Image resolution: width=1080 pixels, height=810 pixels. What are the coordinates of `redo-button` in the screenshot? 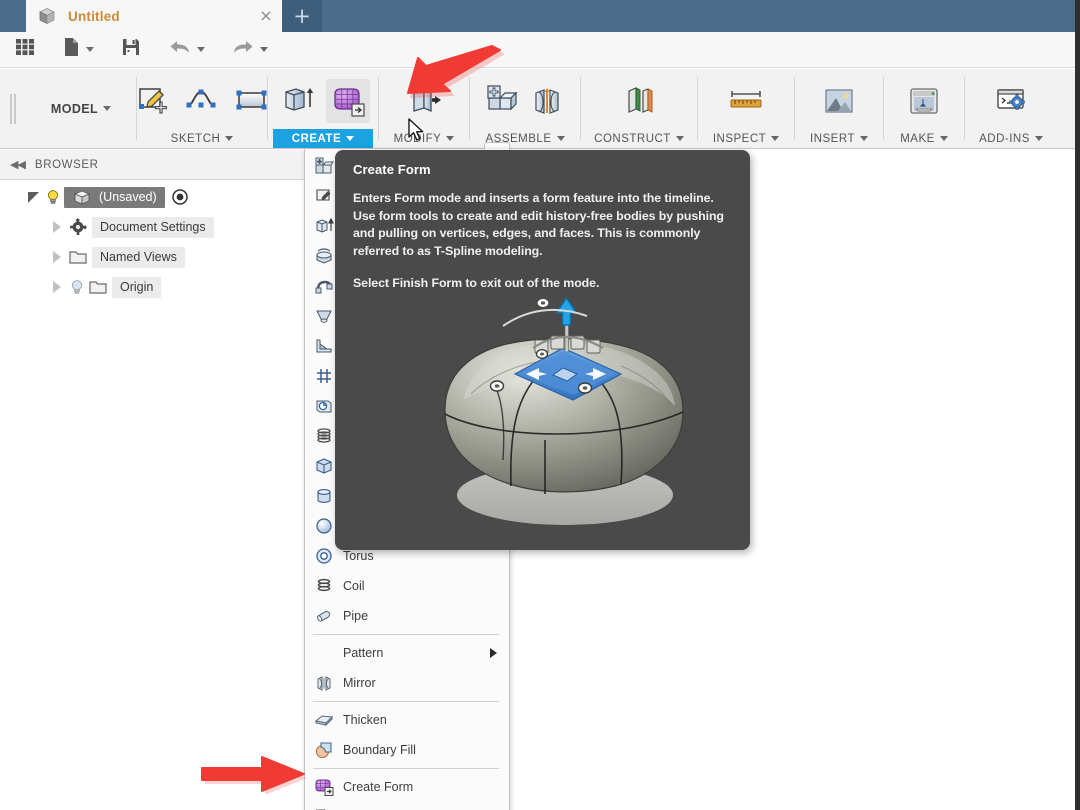 It's located at (249, 50).